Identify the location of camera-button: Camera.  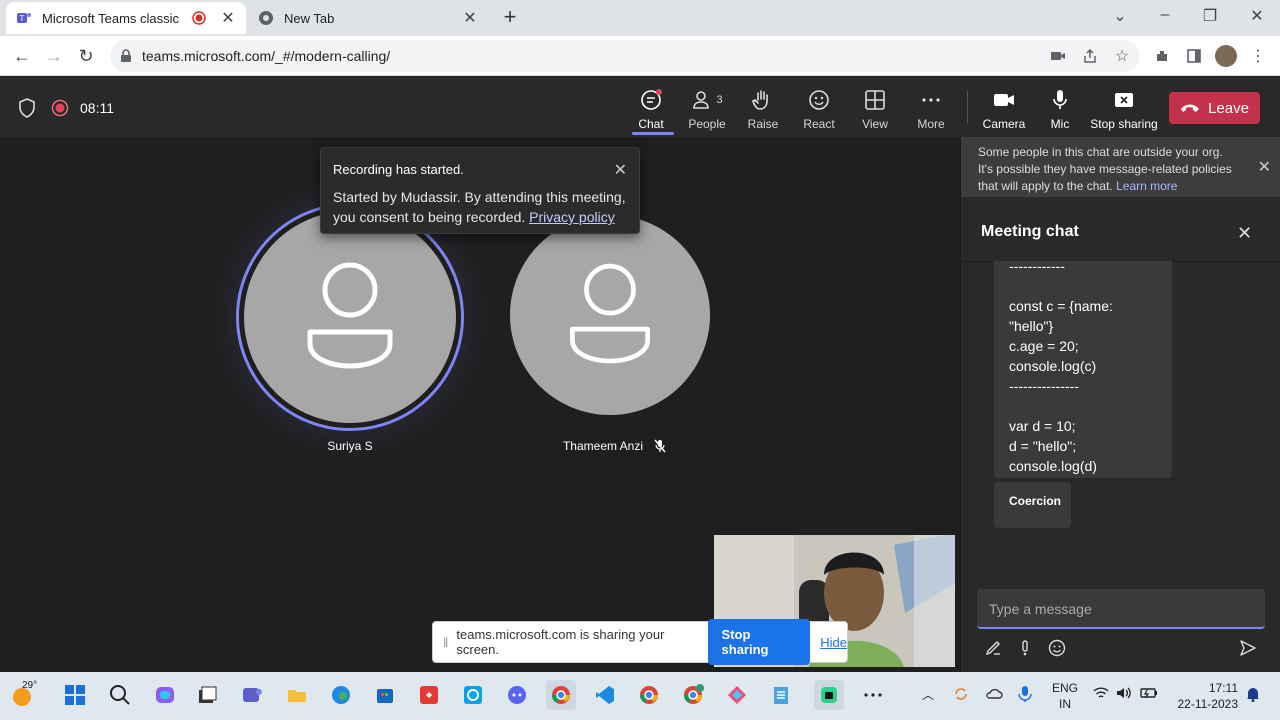
(1004, 109).